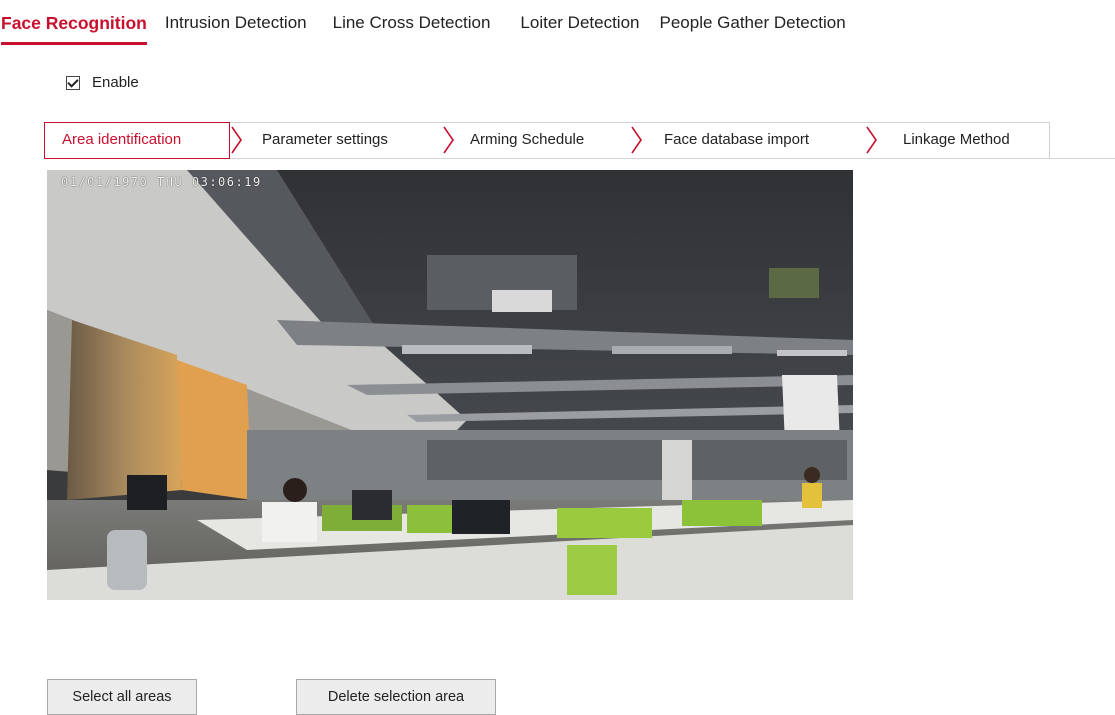 The width and height of the screenshot is (1115, 715). Describe the element at coordinates (74, 28) in the screenshot. I see `tab-face-recognition: Face Recognition` at that location.